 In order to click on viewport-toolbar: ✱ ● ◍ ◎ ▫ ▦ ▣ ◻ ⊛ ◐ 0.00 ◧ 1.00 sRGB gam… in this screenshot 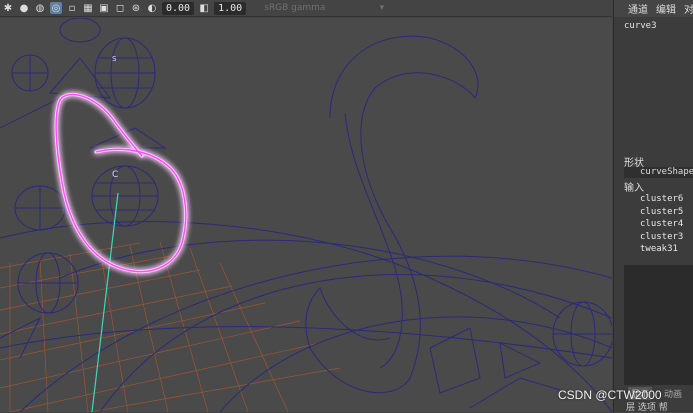, I will do `click(306, 8)`.